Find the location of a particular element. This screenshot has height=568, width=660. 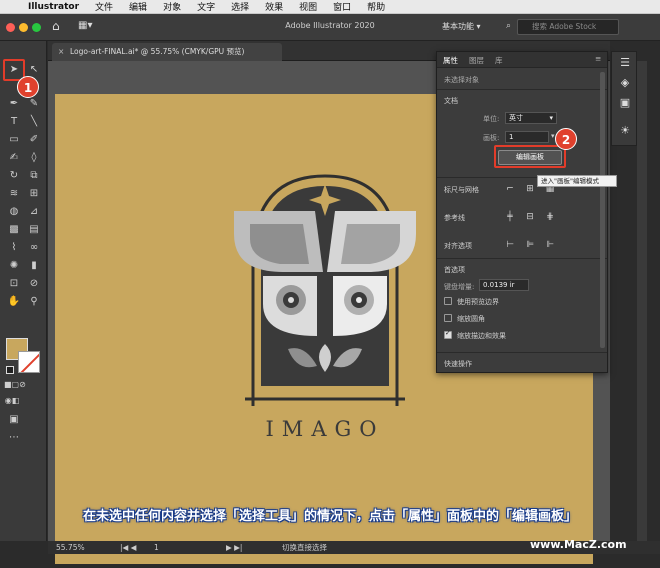

type-tool-icon: T is located at coordinates (14, 122).